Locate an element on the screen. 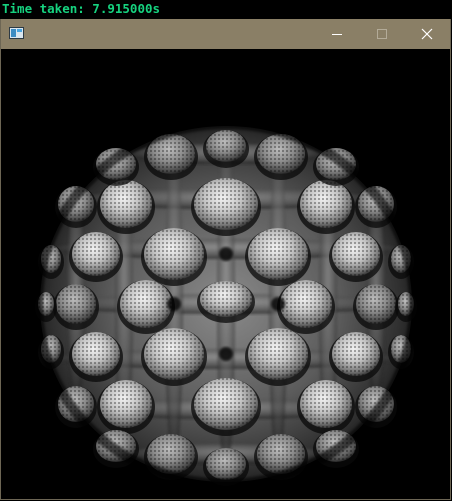 The height and width of the screenshot is (501, 452). minimize-icon is located at coordinates (337, 34).